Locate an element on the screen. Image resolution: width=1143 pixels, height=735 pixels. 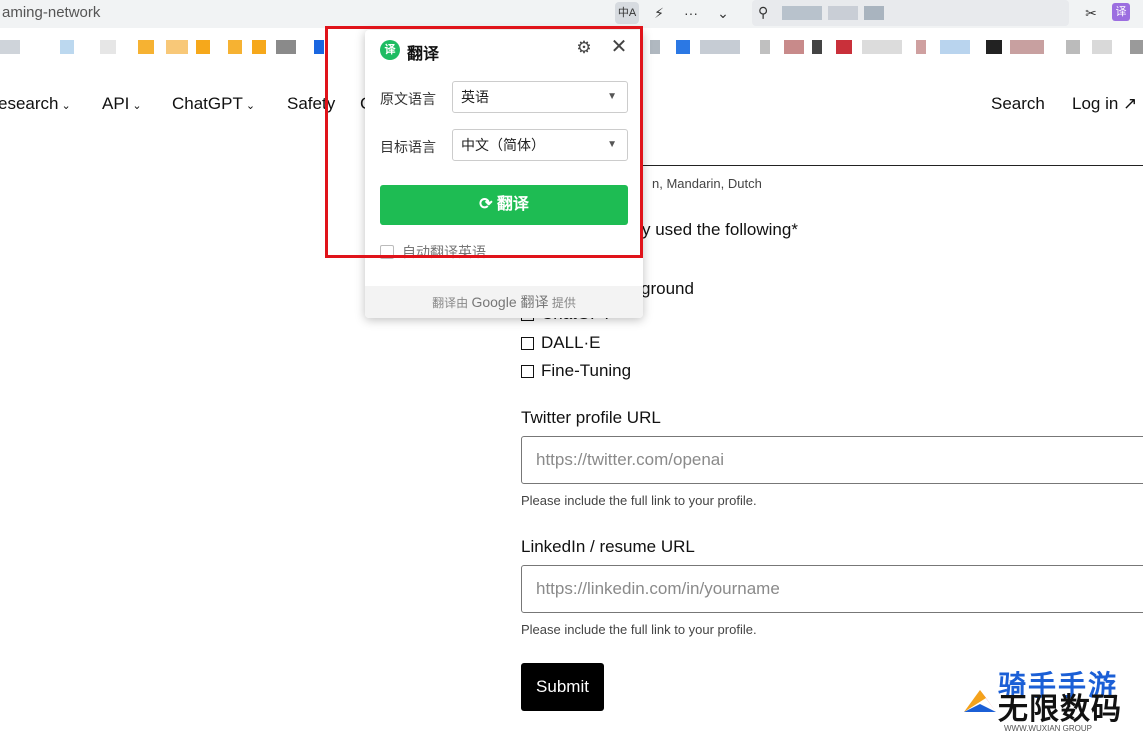
option-fine-tuning: Fine-Tuning is located at coordinates (576, 371).